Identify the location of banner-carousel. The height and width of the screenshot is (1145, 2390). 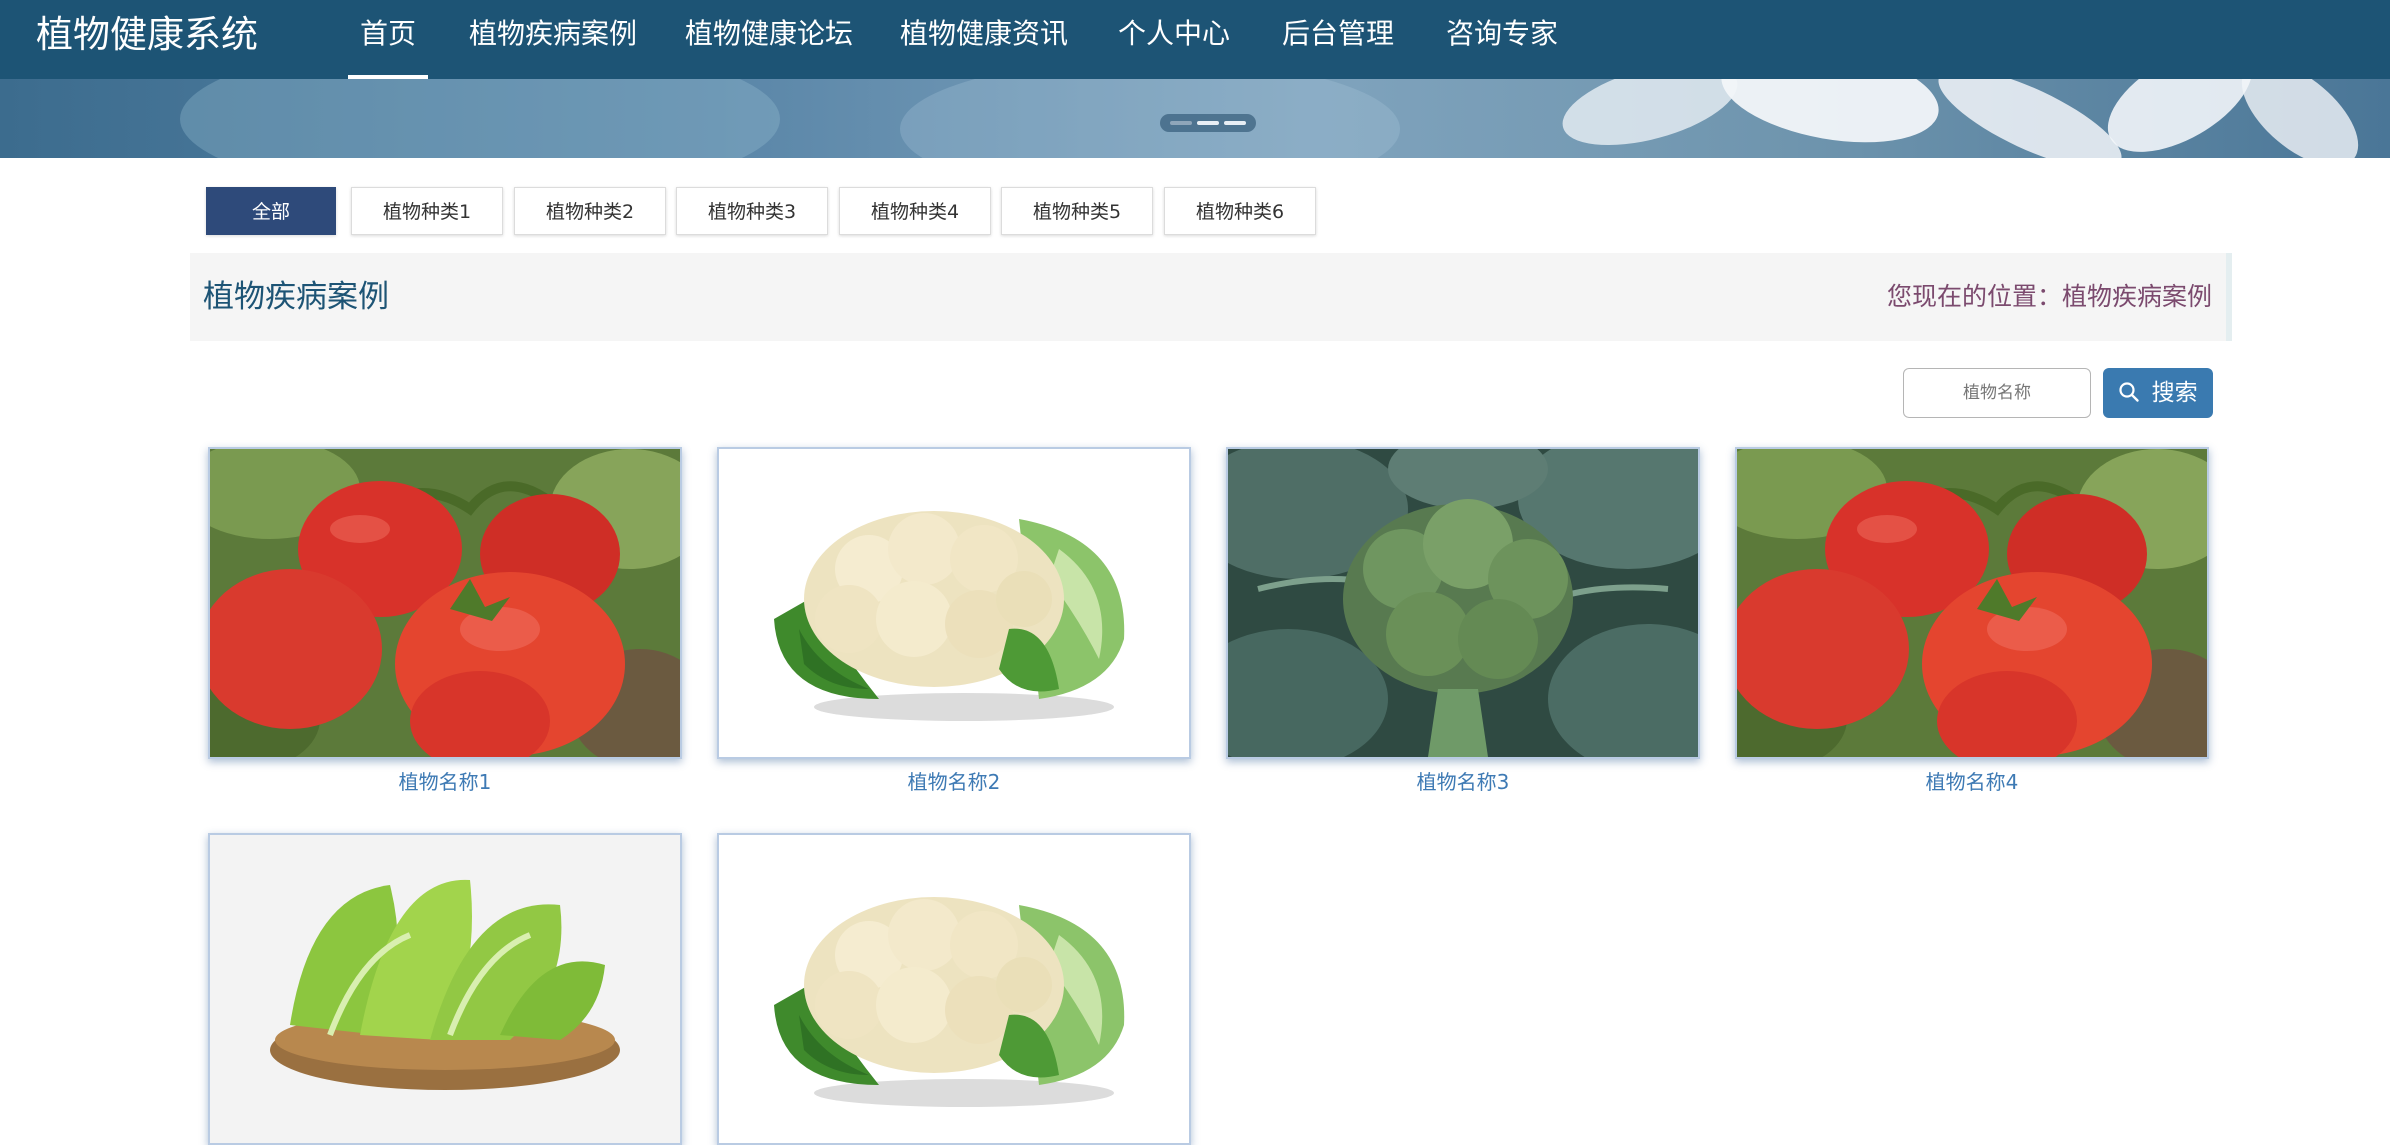
(1195, 118).